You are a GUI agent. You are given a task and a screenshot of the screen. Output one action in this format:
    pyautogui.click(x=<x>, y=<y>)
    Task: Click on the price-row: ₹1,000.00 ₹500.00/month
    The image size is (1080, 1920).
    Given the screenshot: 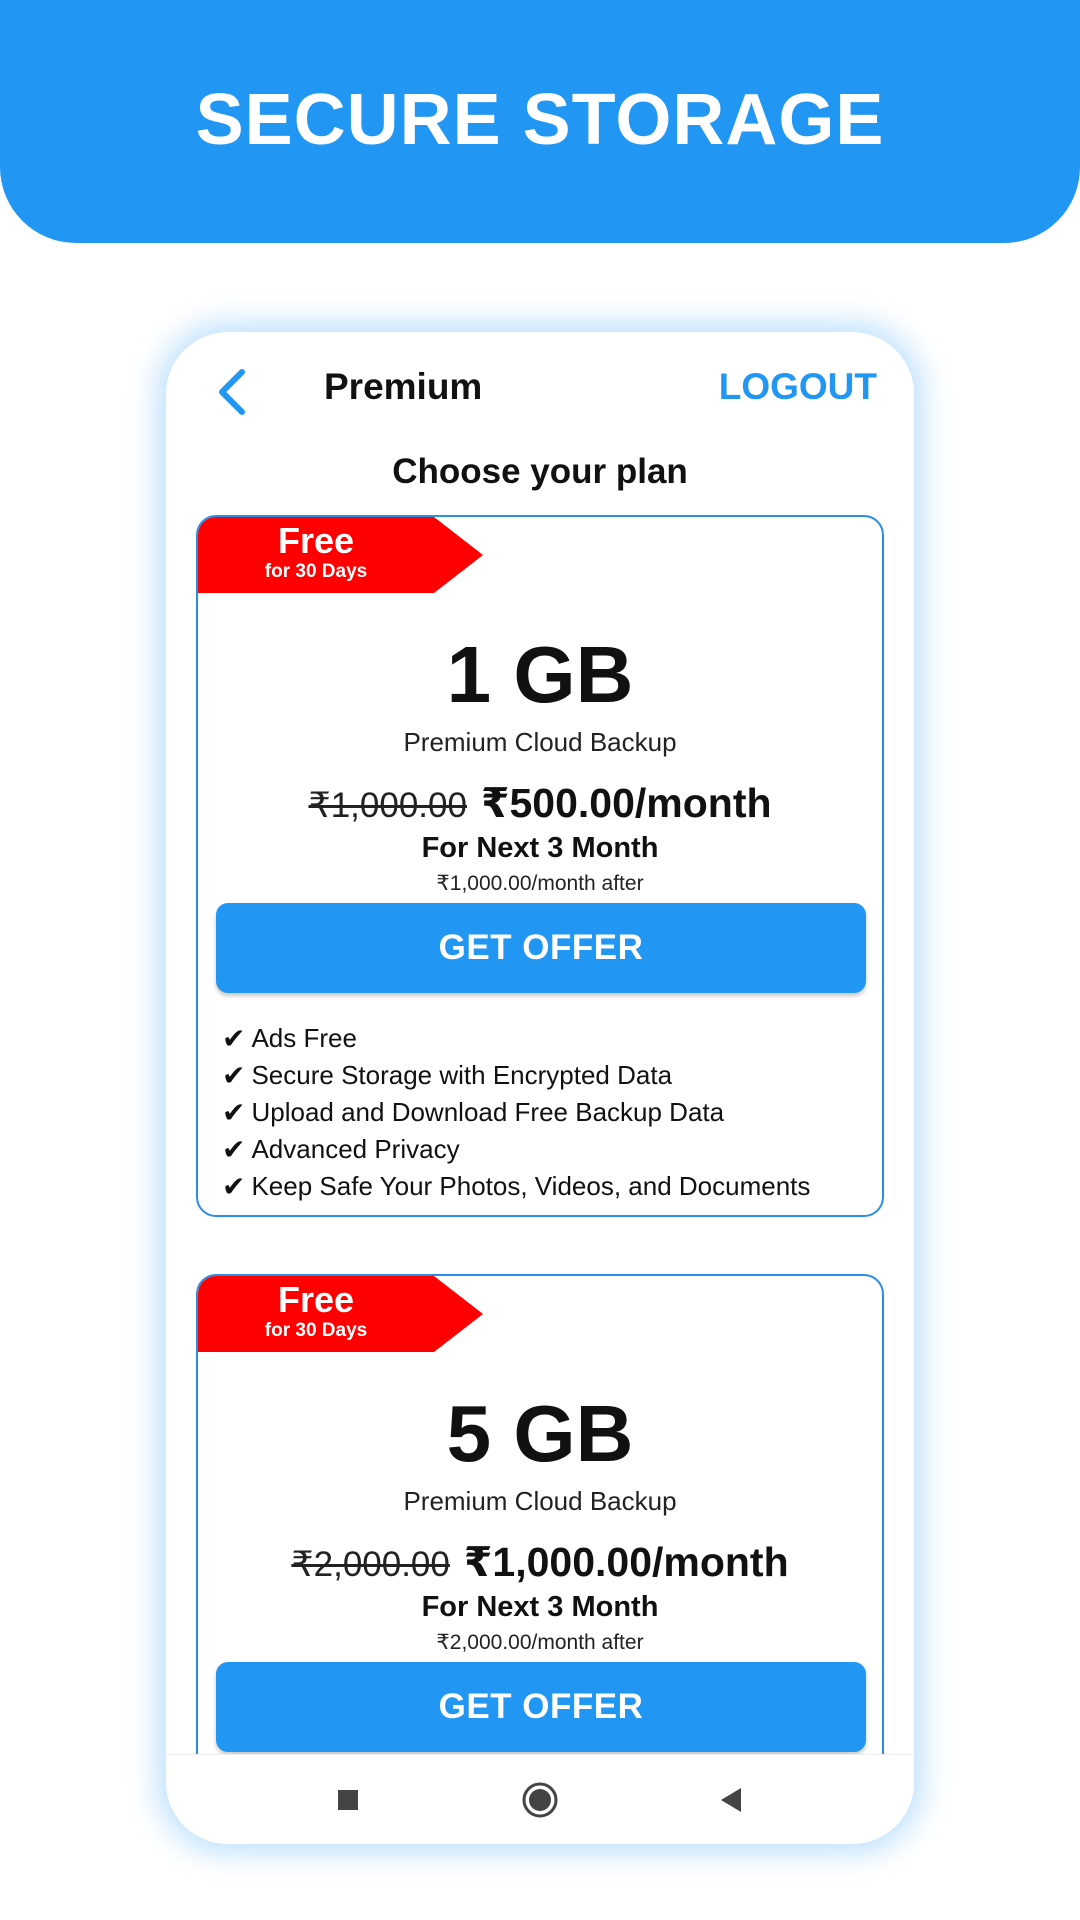 What is the action you would take?
    pyautogui.click(x=540, y=803)
    